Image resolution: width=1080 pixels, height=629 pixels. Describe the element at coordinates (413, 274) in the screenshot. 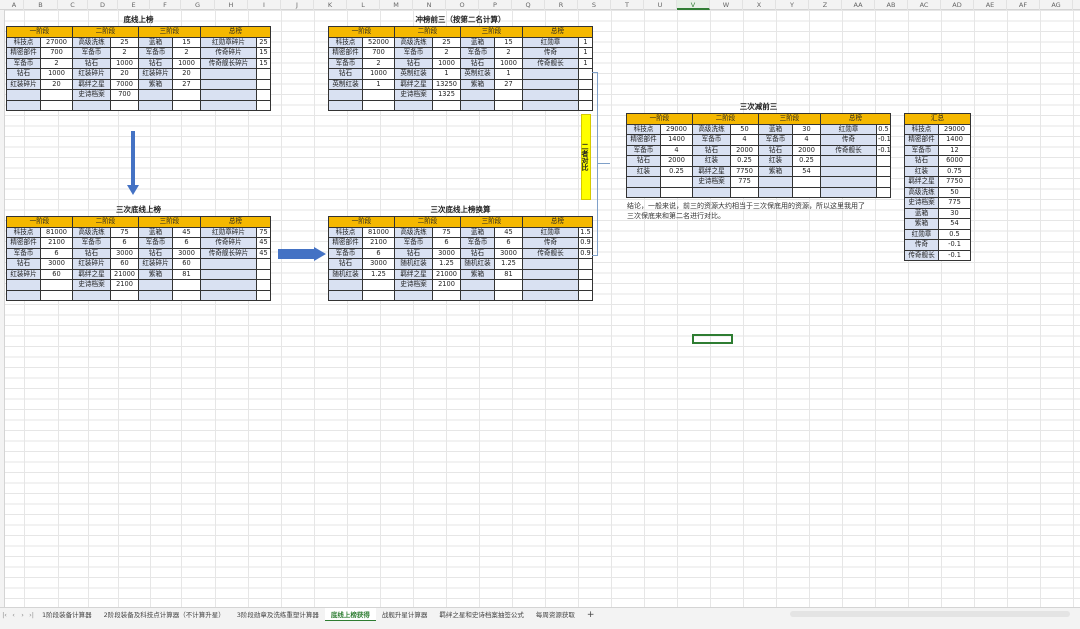

I see `item-name-cell: 羁绊之星` at that location.